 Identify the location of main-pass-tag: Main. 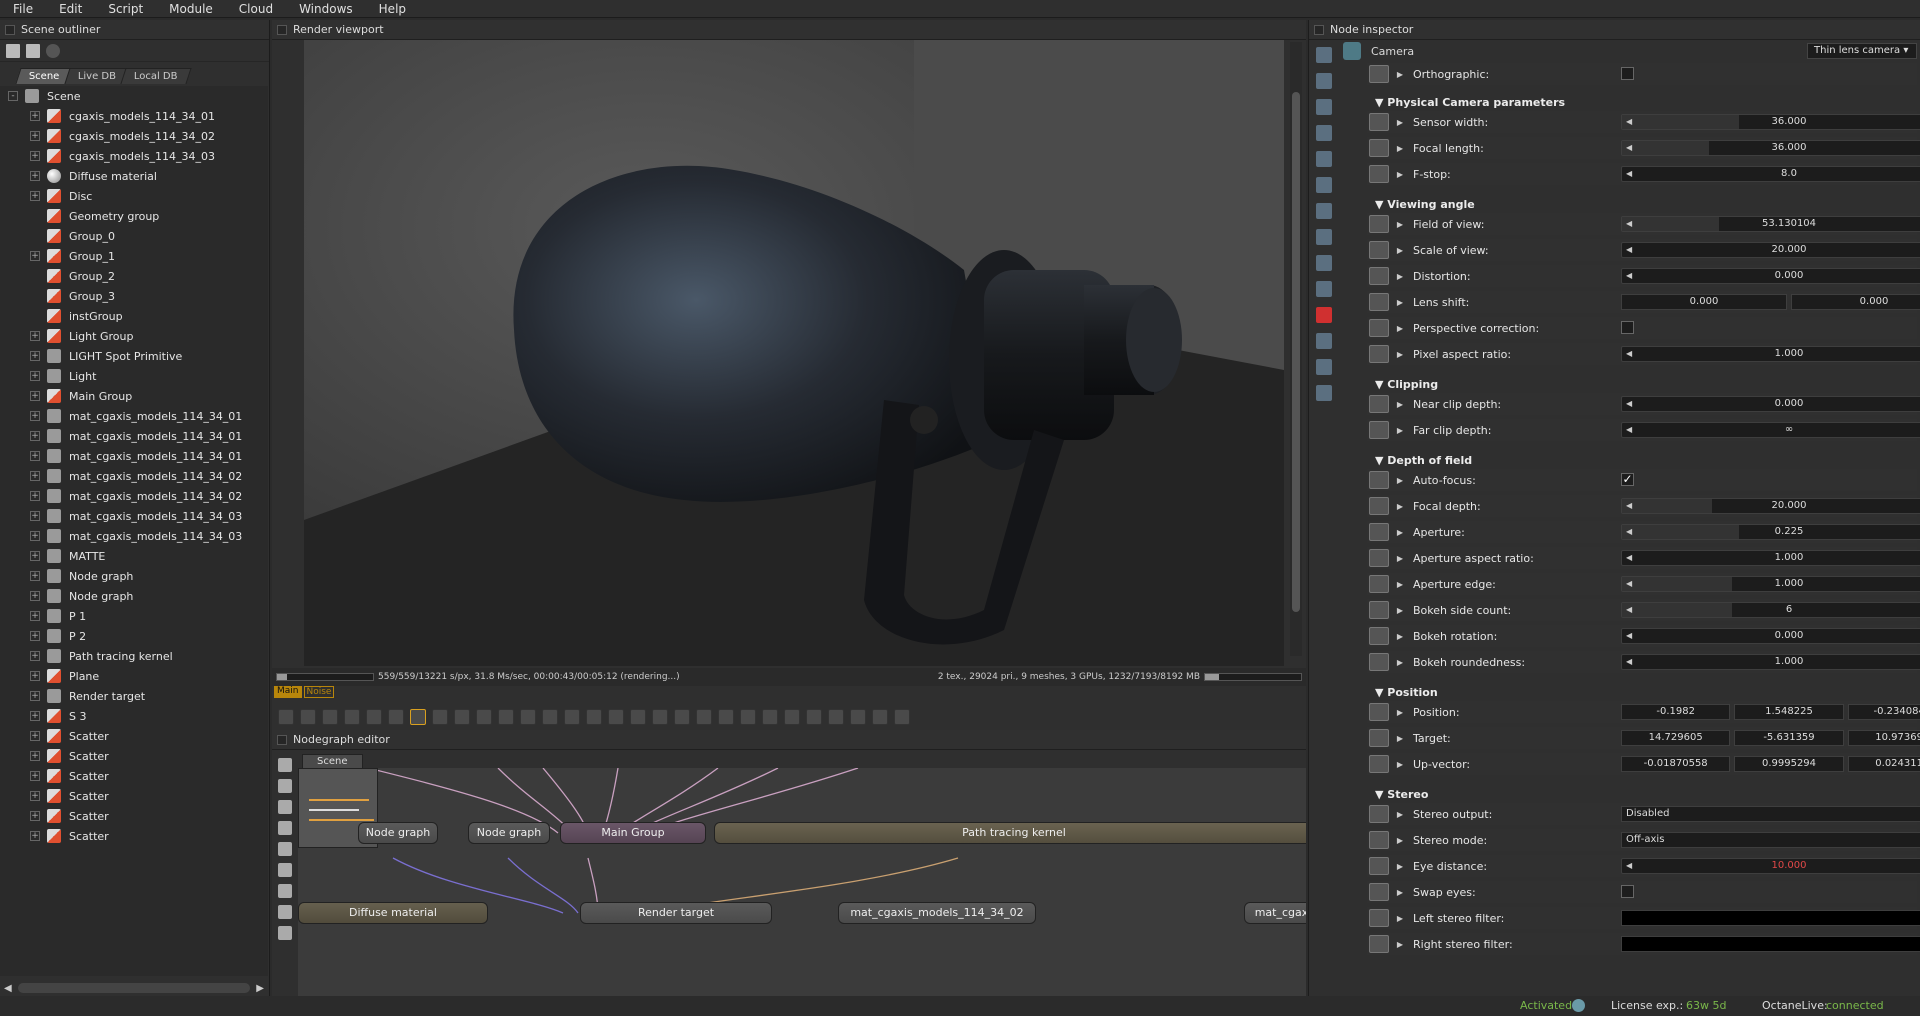
(288, 692).